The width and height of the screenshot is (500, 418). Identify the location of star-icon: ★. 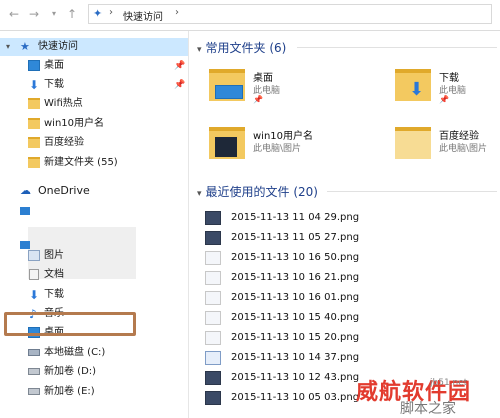
(25, 46).